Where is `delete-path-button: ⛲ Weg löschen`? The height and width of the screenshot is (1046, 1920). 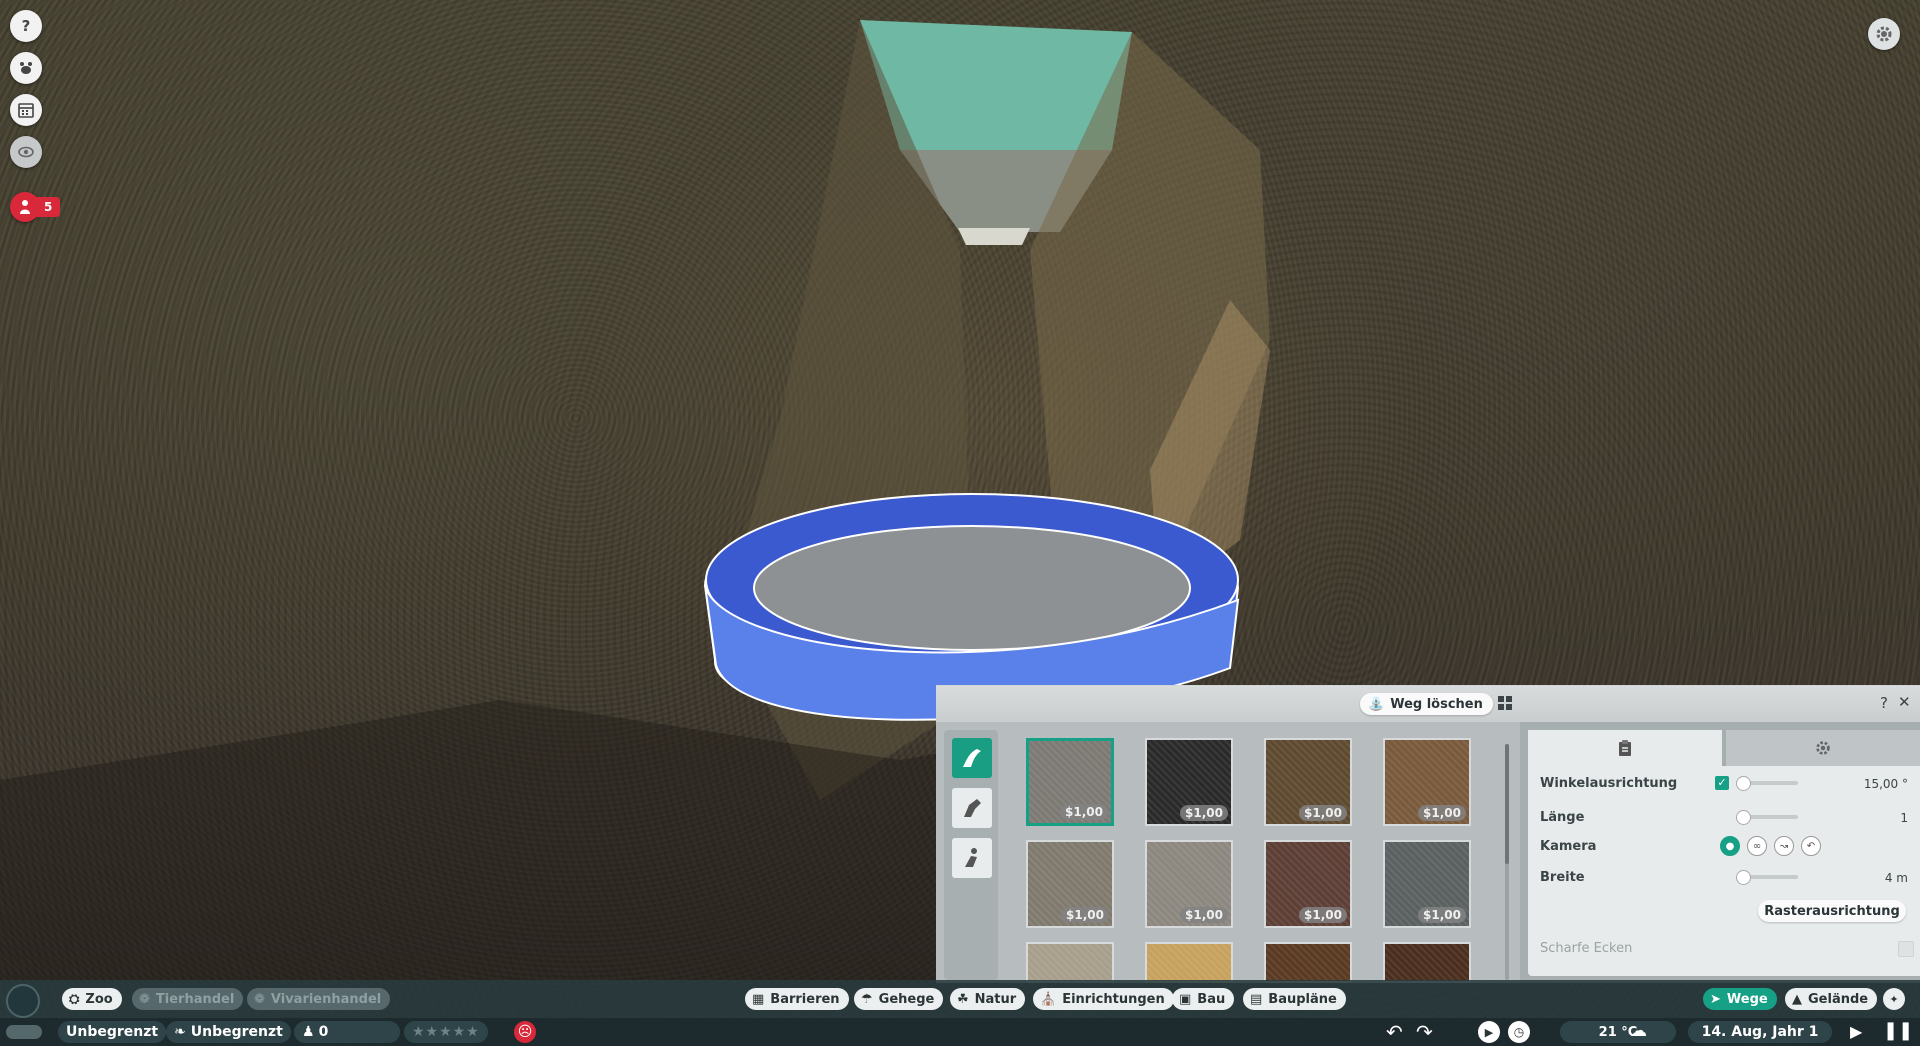
delete-path-button: ⛲ Weg löschen is located at coordinates (1426, 704).